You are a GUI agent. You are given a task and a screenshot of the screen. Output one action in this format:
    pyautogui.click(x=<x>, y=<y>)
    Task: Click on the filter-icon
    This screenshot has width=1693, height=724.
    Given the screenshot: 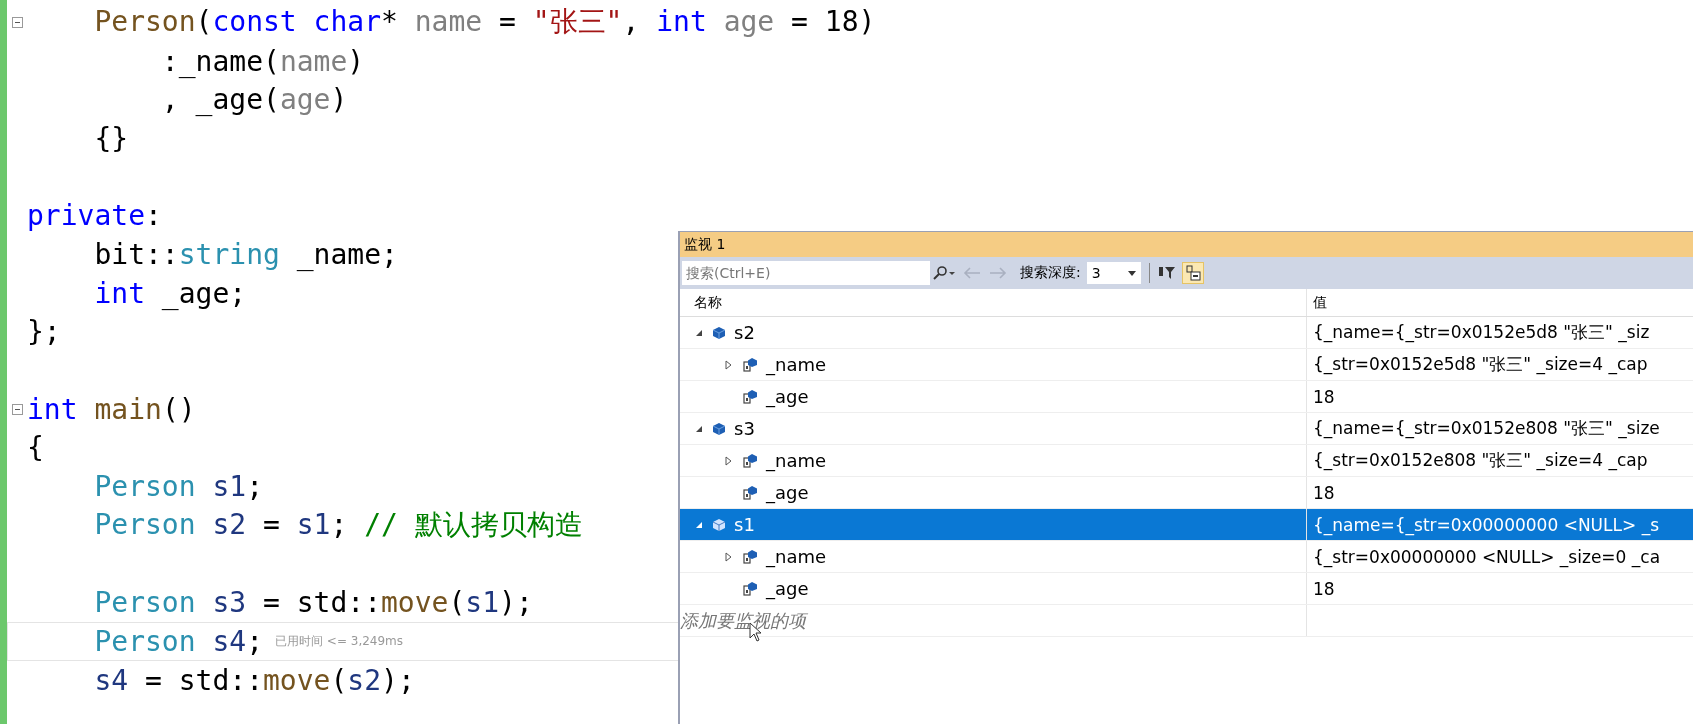 What is the action you would take?
    pyautogui.click(x=1166, y=273)
    